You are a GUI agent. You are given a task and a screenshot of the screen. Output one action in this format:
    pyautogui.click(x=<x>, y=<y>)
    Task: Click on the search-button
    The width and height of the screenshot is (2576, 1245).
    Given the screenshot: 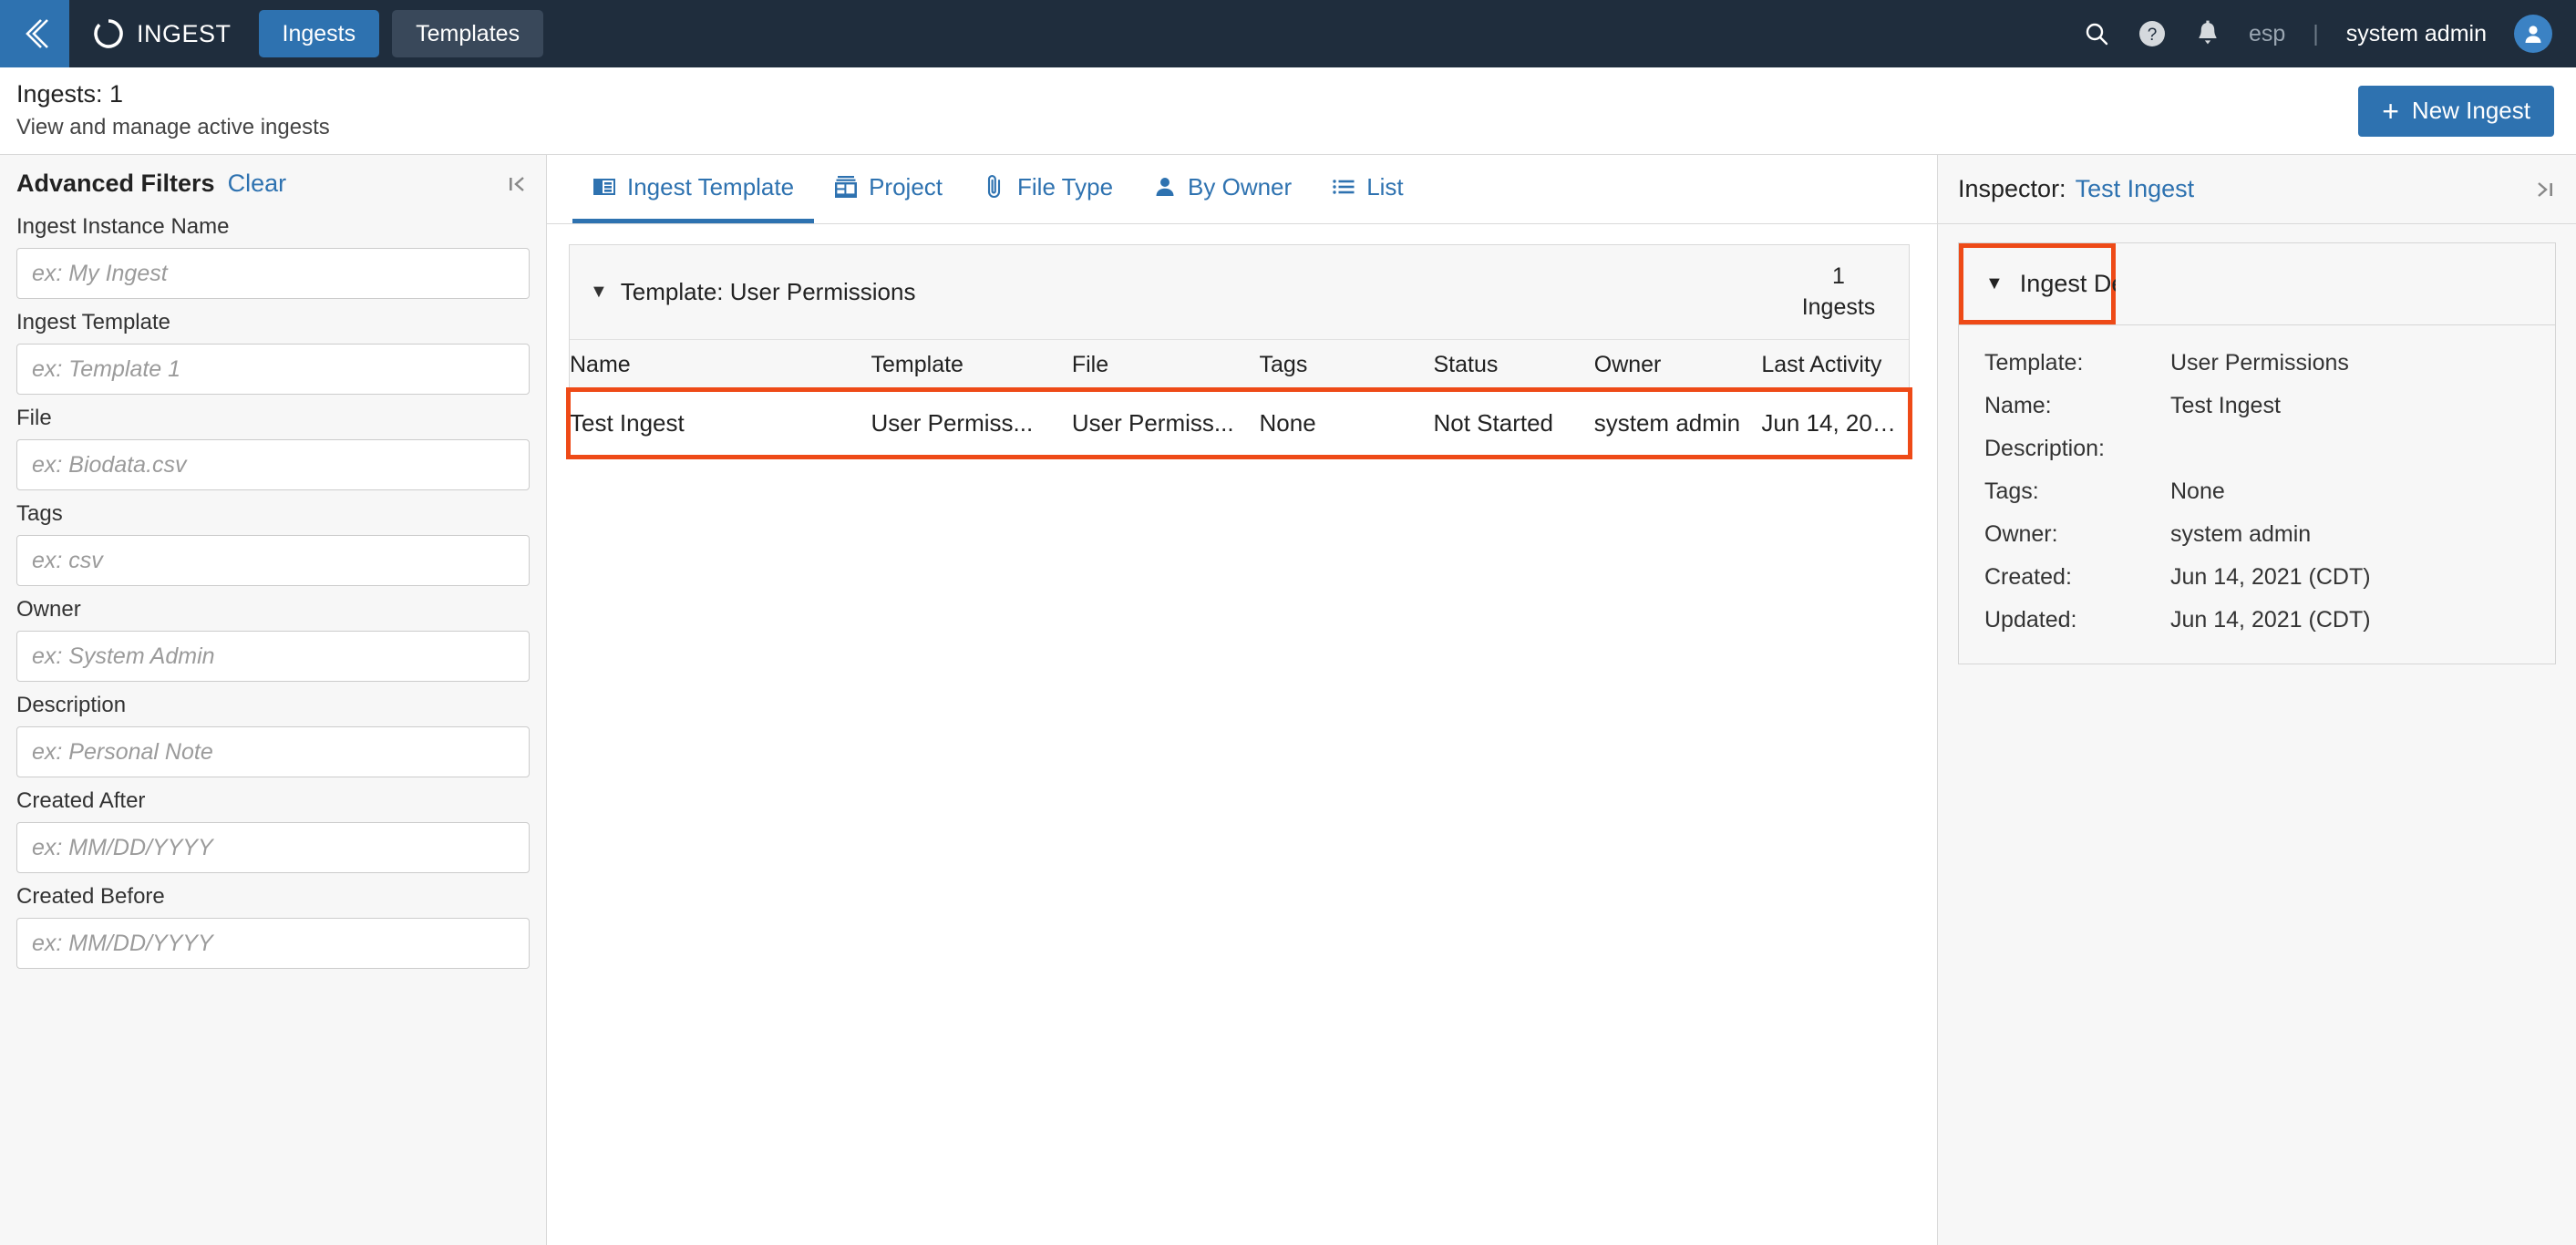 What is the action you would take?
    pyautogui.click(x=2096, y=33)
    